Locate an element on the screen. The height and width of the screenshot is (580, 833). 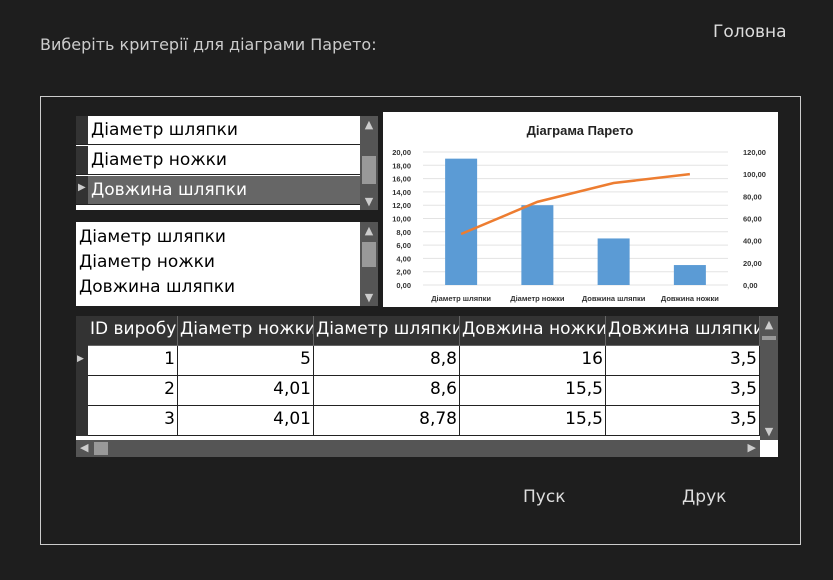
criteria-row: Діаметр шляпки is located at coordinates (218, 130).